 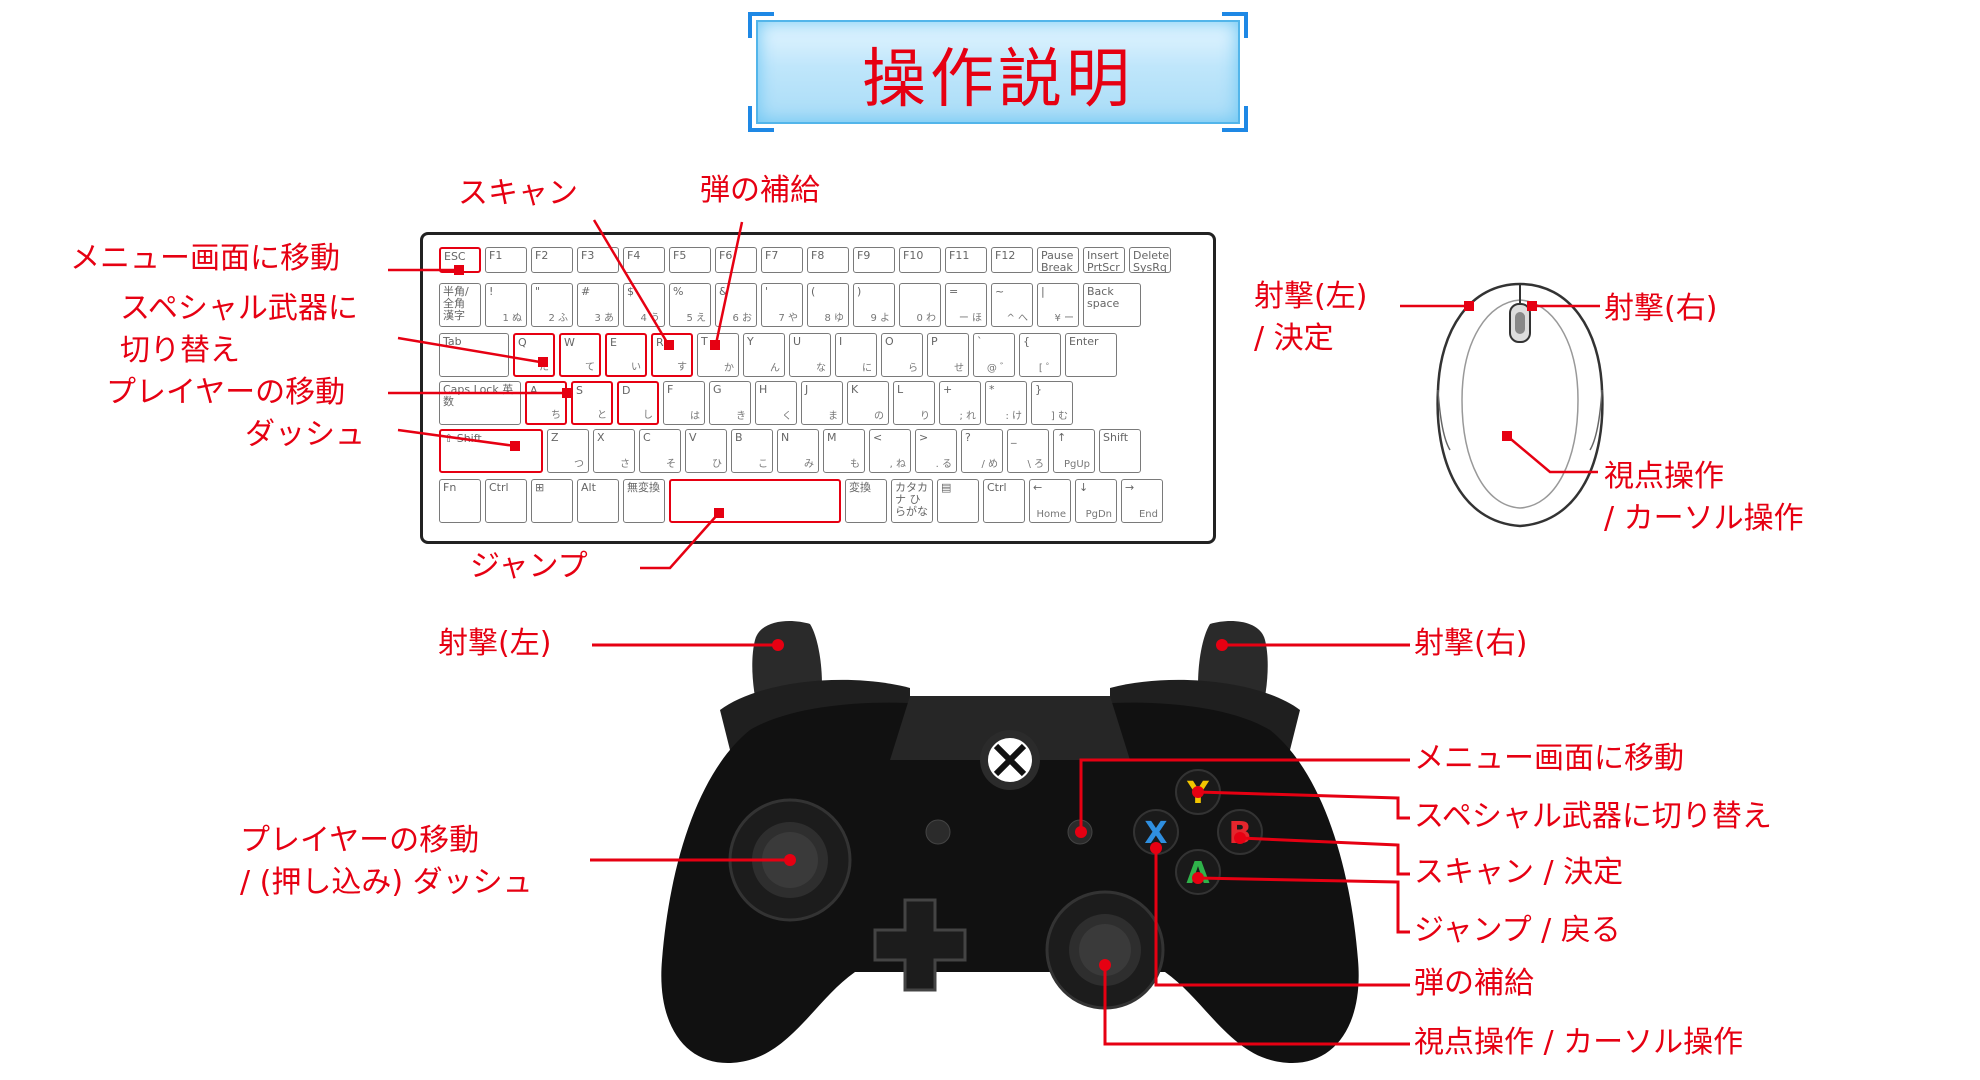 What do you see at coordinates (239, 308) in the screenshot?
I see `label-special-1: スペシャル武器に` at bounding box center [239, 308].